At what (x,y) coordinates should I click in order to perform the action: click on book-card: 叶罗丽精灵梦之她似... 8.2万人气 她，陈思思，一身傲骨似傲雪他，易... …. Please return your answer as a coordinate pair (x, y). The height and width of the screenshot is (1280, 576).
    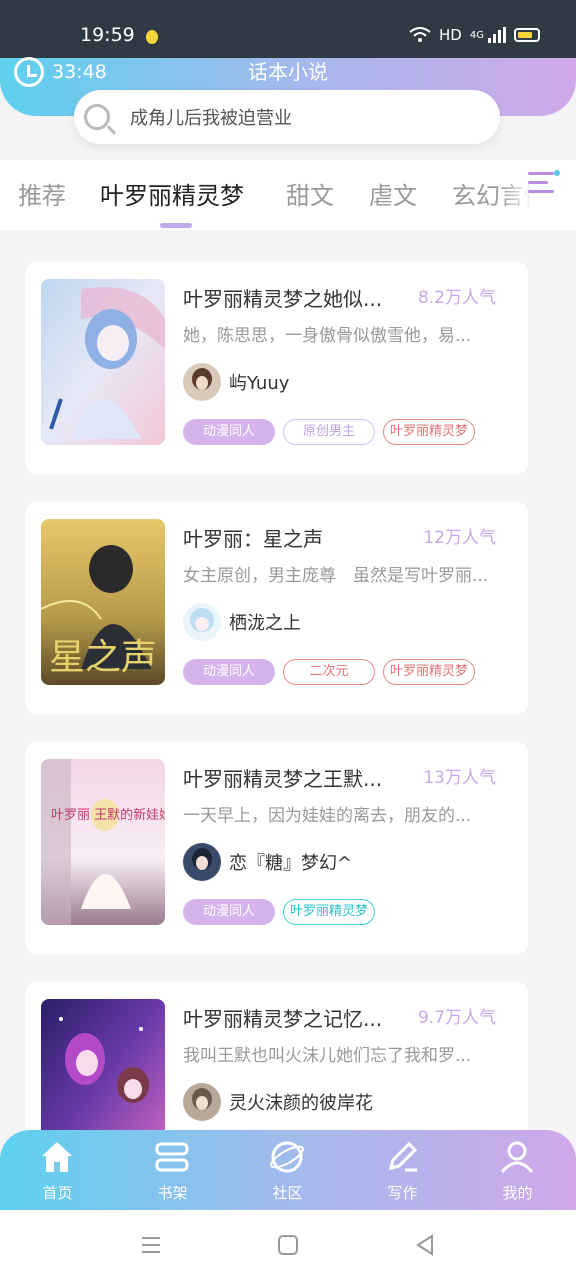
    Looking at the image, I should click on (276, 368).